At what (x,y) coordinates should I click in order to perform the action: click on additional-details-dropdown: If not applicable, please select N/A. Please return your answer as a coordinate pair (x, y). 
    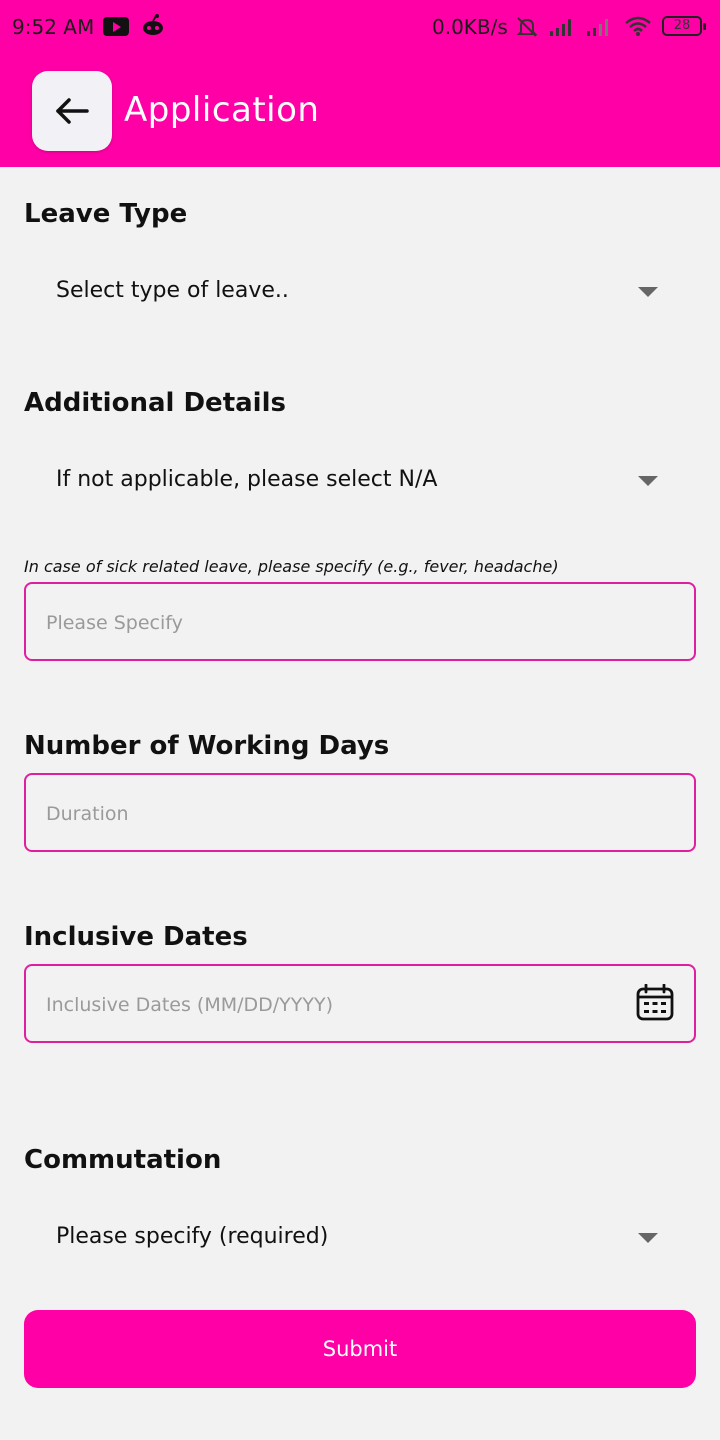
    Looking at the image, I should click on (360, 481).